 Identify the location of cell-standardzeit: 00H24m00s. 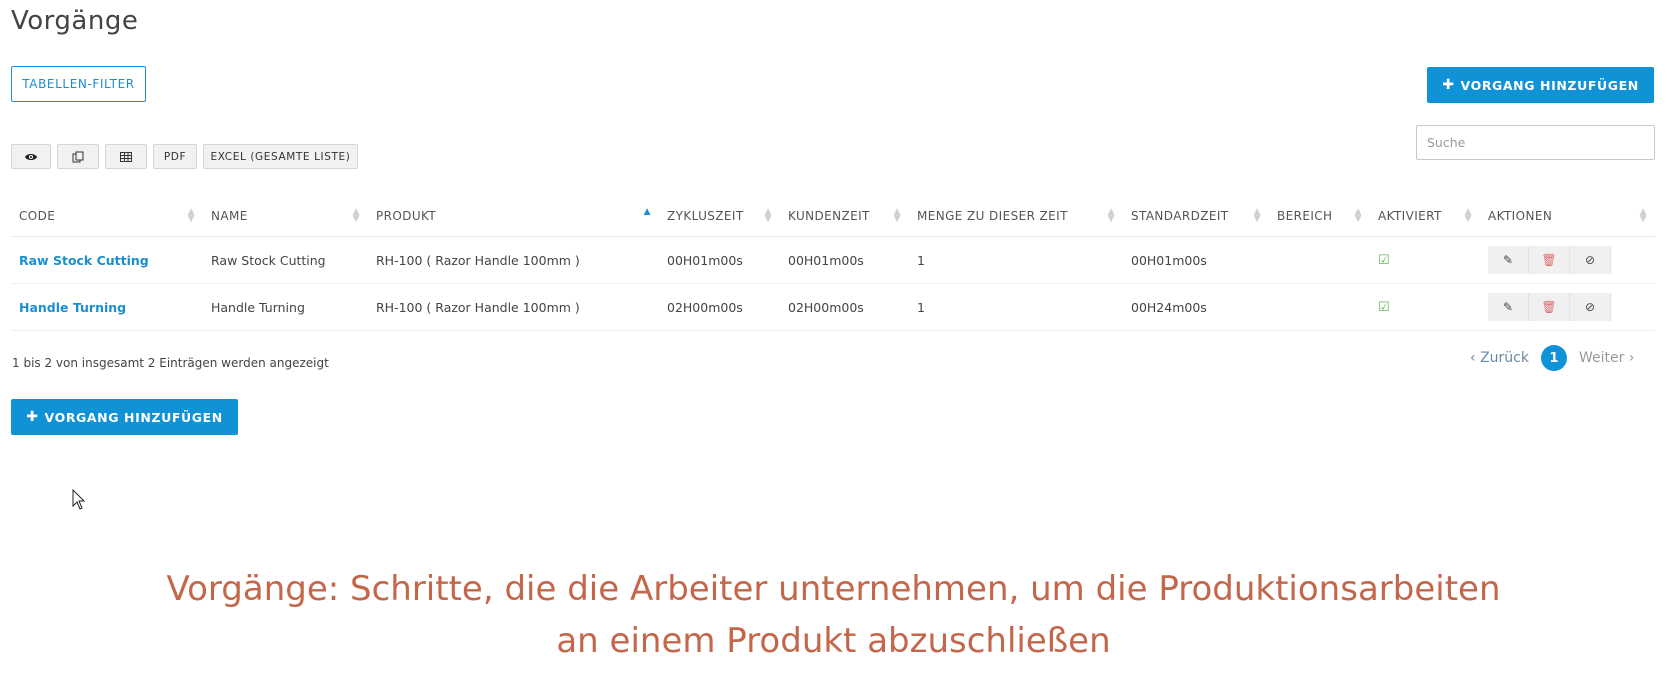
(1196, 307).